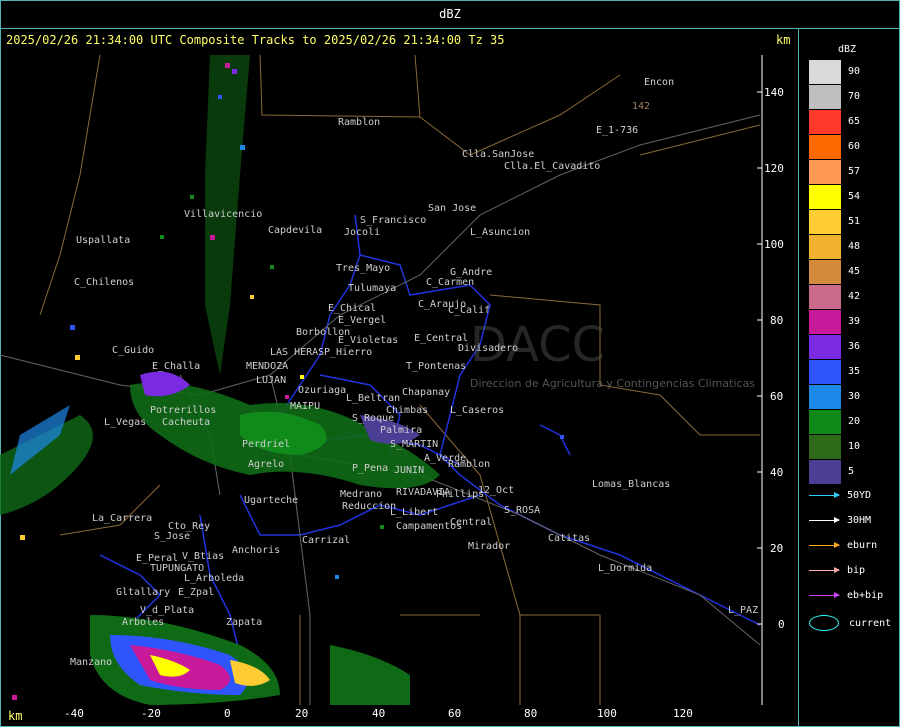 The width and height of the screenshot is (900, 727). What do you see at coordinates (266, 444) in the screenshot?
I see `place-label: Perdriel` at bounding box center [266, 444].